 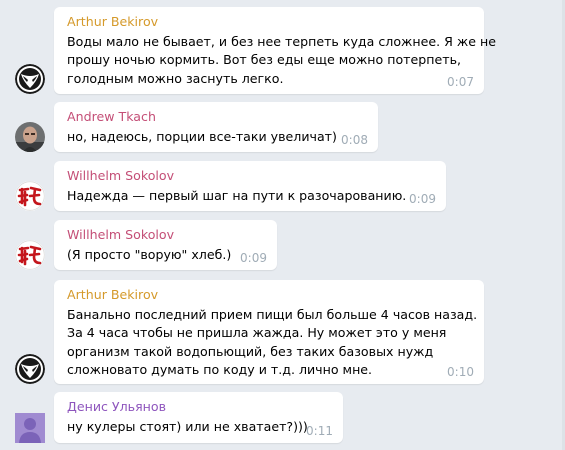 I want to click on message-text: (Я просто "ворую" хлеб.), so click(x=149, y=255).